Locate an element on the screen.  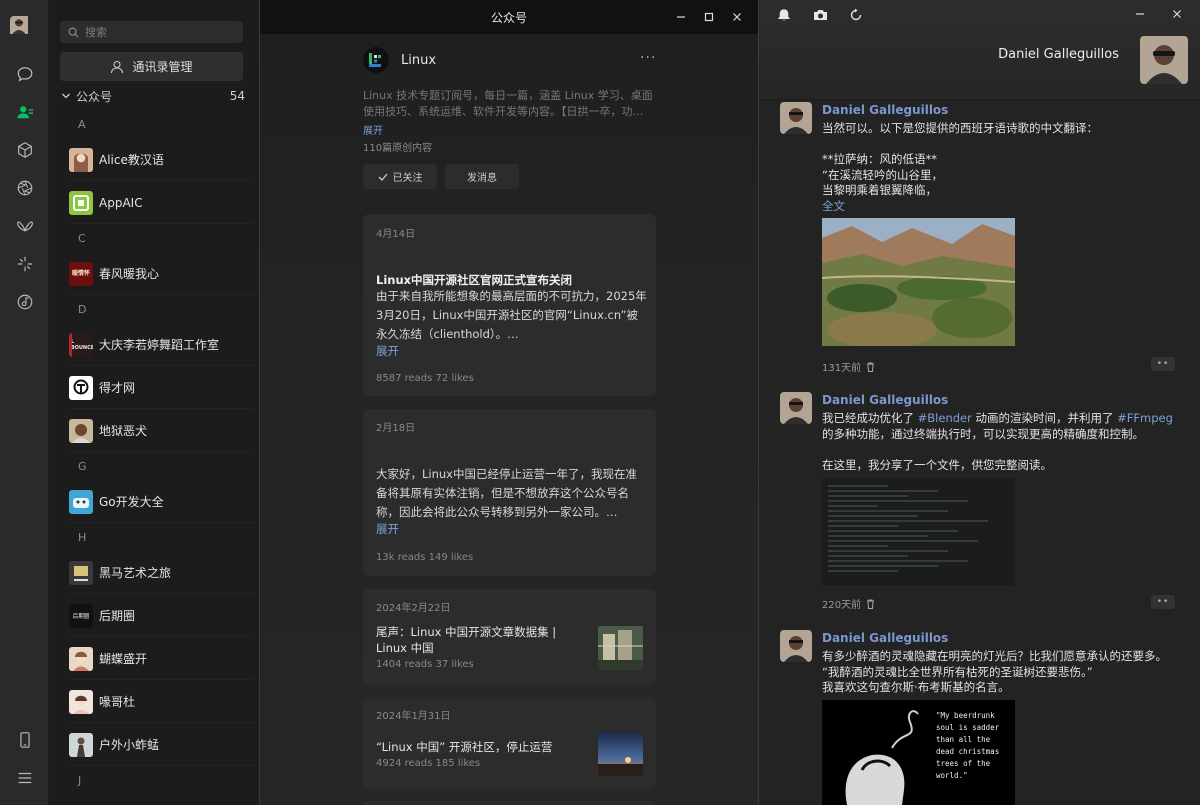
butterfly-icon is located at coordinates (24, 226).